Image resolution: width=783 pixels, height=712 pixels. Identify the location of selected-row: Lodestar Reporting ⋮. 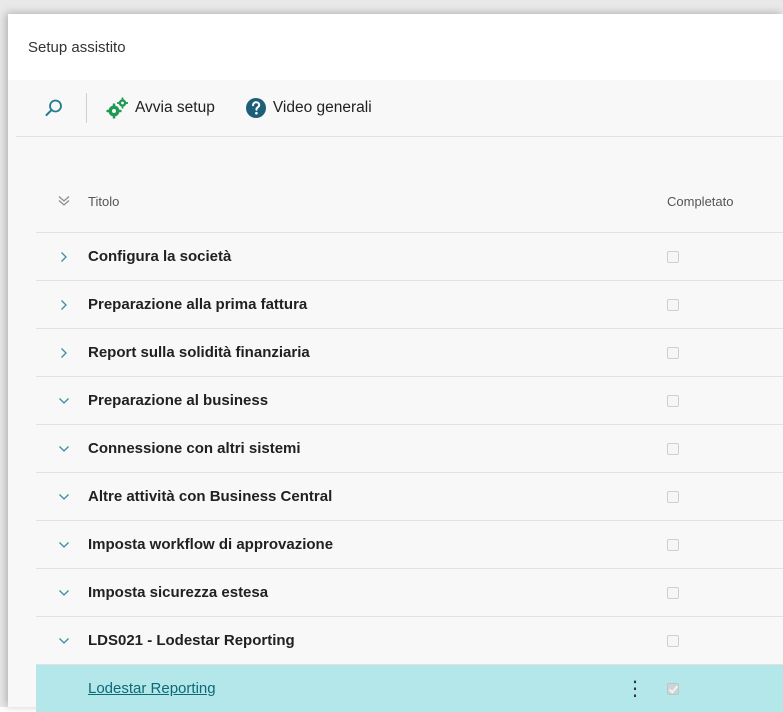
(409, 688).